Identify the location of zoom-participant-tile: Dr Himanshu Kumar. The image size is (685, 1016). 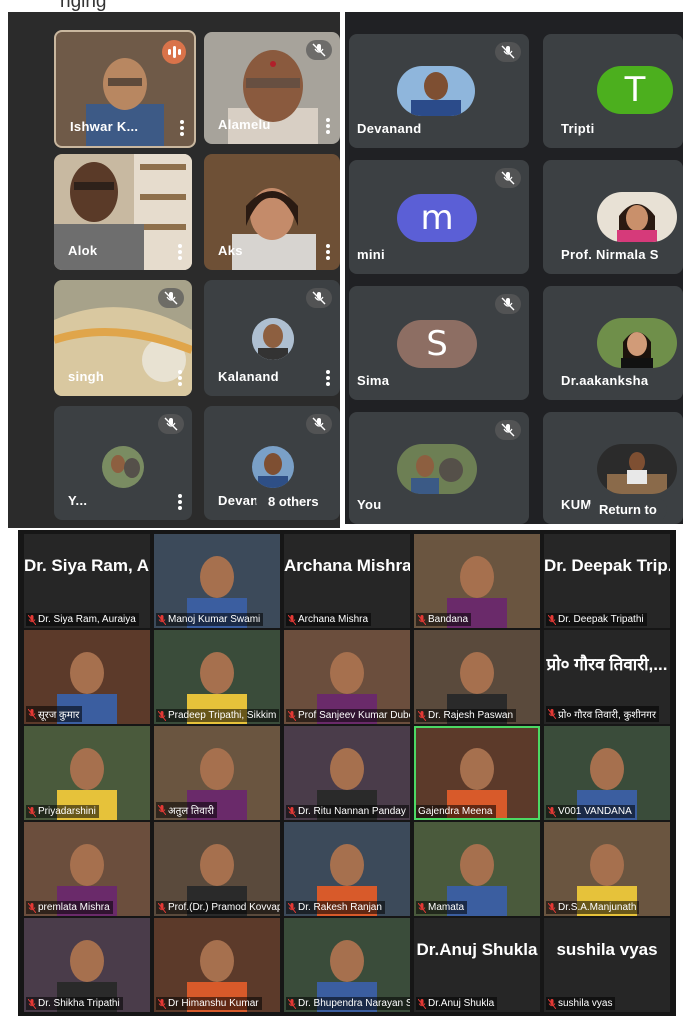
(217, 965).